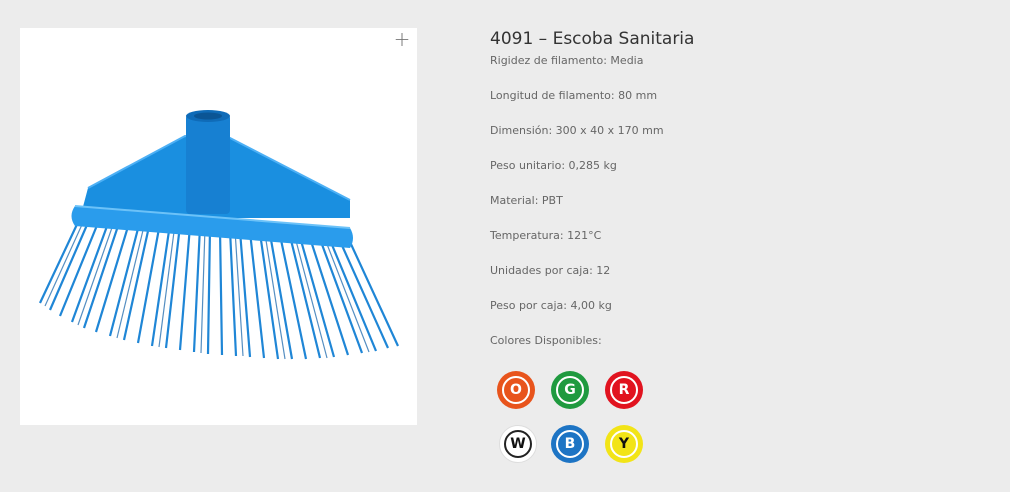 This screenshot has height=492, width=1010. Describe the element at coordinates (577, 130) in the screenshot. I see `spec-dimension: Dimensión: 300 x 40 x 170 mm` at that location.